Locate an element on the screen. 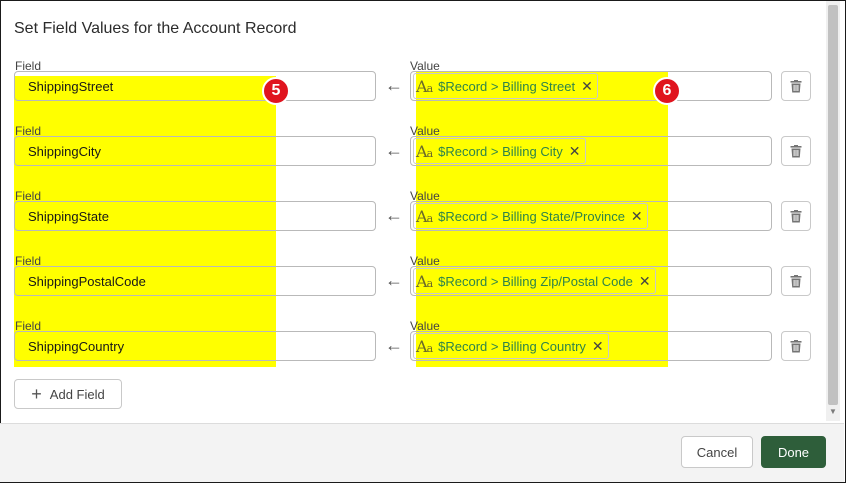  scrollbar-thumb is located at coordinates (833, 205).